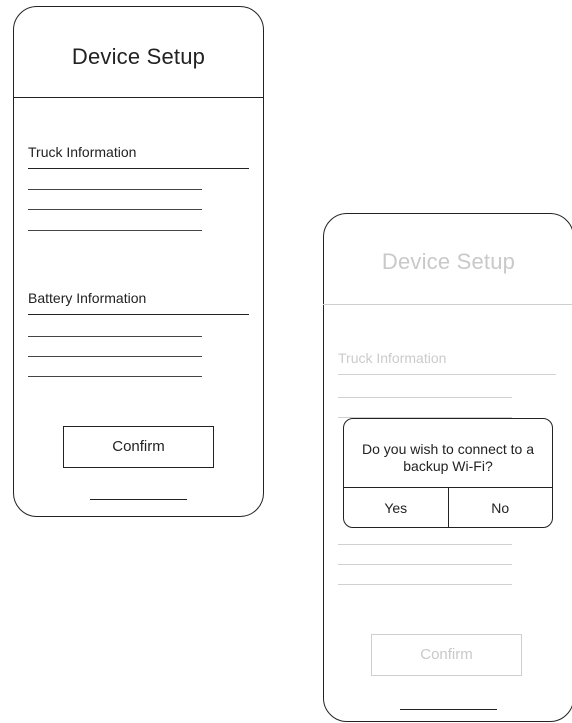 Image resolution: width=572 pixels, height=723 pixels. What do you see at coordinates (500, 507) in the screenshot?
I see `no-button: No` at bounding box center [500, 507].